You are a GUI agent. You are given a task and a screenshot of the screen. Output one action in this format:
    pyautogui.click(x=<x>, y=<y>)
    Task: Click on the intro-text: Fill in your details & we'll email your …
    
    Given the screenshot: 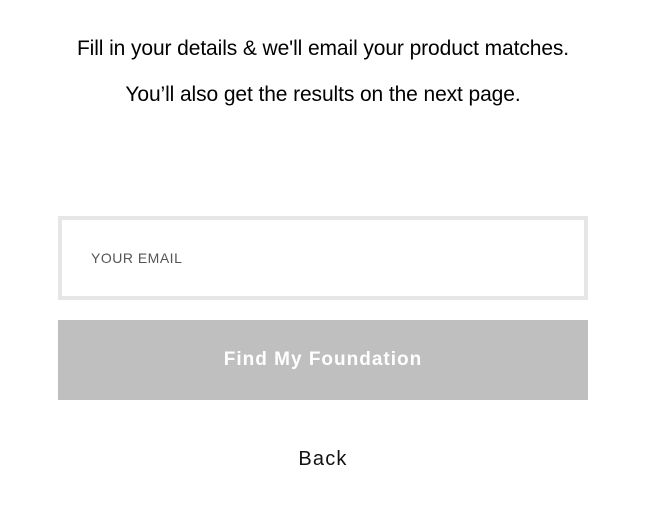 What is the action you would take?
    pyautogui.click(x=323, y=71)
    